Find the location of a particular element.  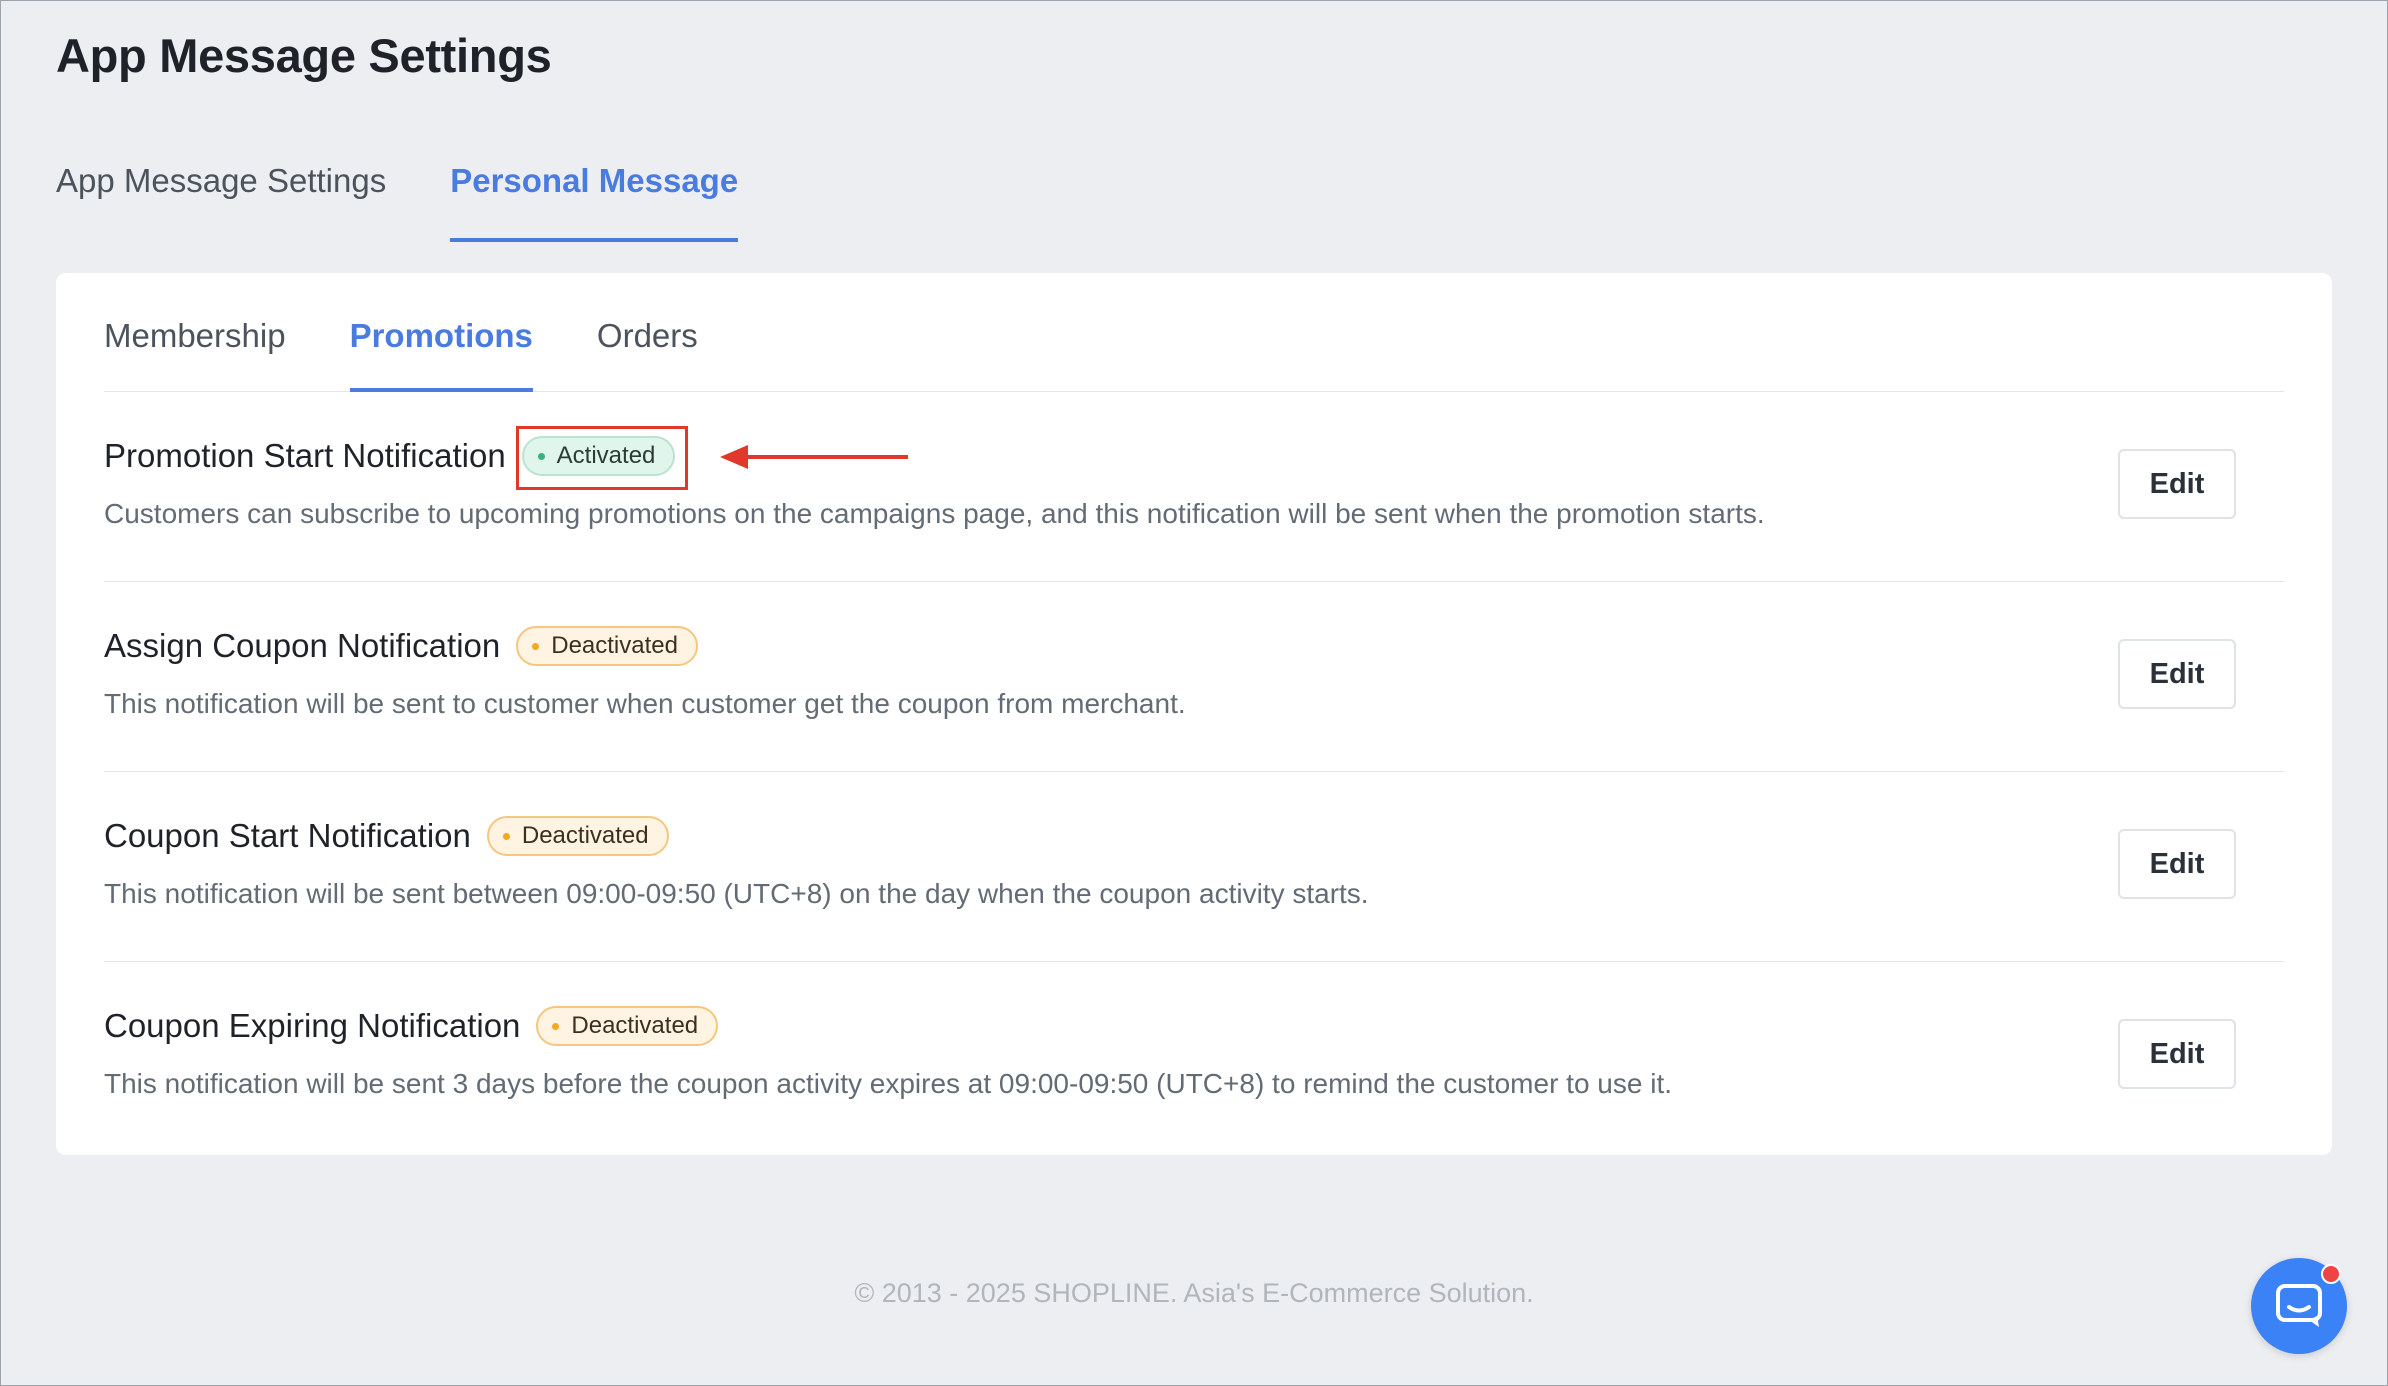

sub-tab-bar: Membership Promotions Orders is located at coordinates (1194, 352).